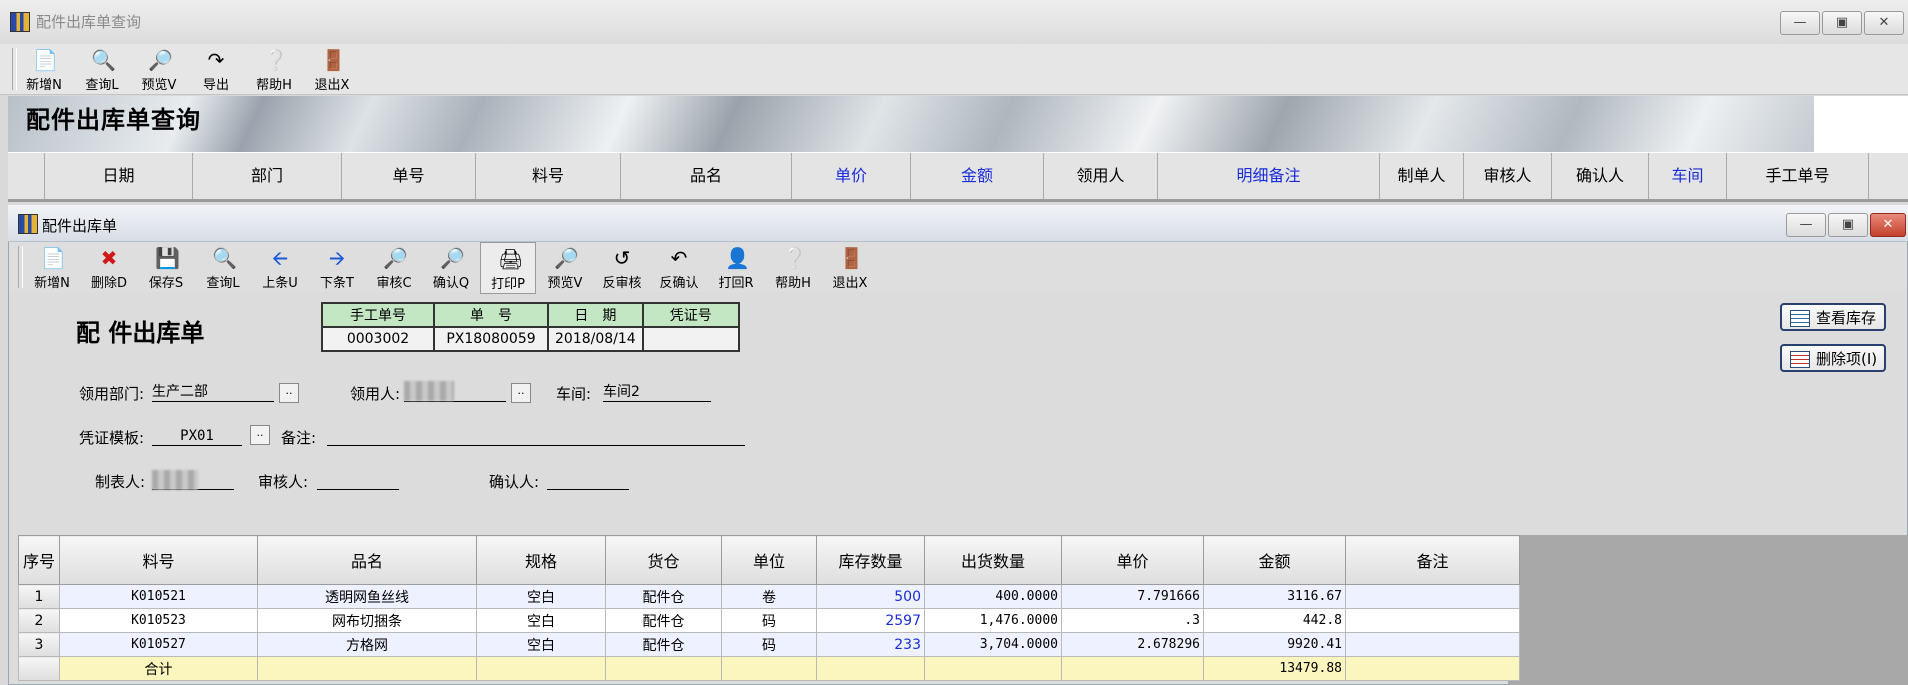 The image size is (1908, 685). I want to click on maximize-button: ▣, so click(1842, 23).